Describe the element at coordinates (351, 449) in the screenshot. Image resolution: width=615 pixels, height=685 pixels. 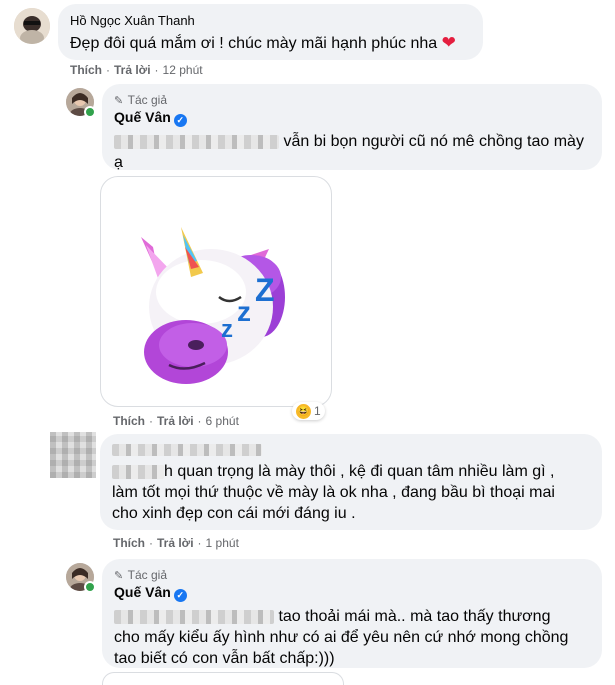
I see `blurred-author-name` at that location.